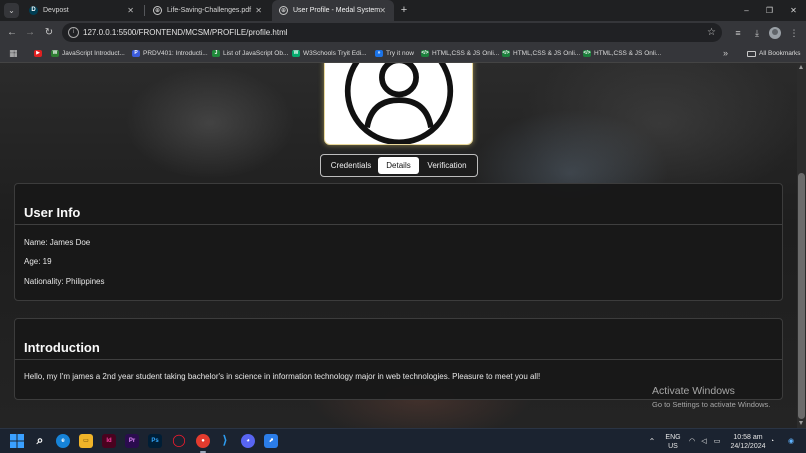 The height and width of the screenshot is (453, 806). I want to click on more-menu-icon: ⋮, so click(794, 33).